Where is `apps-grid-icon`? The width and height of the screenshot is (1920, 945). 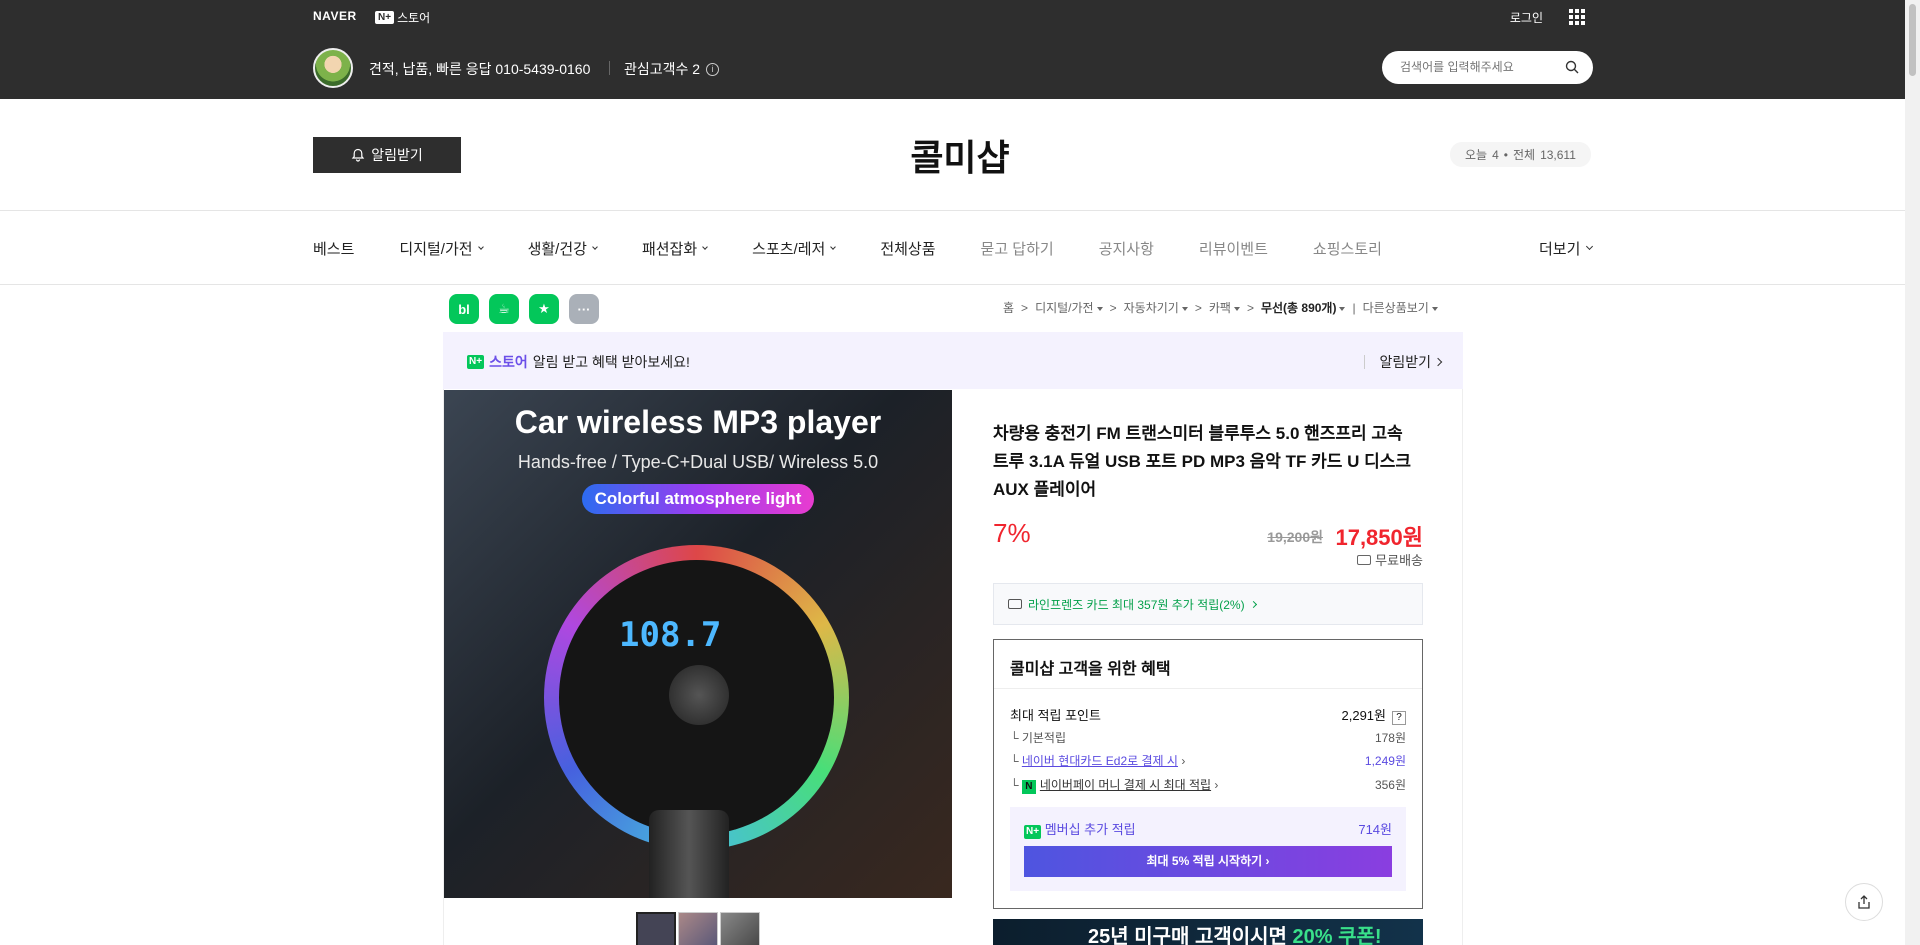
apps-grid-icon is located at coordinates (1577, 17).